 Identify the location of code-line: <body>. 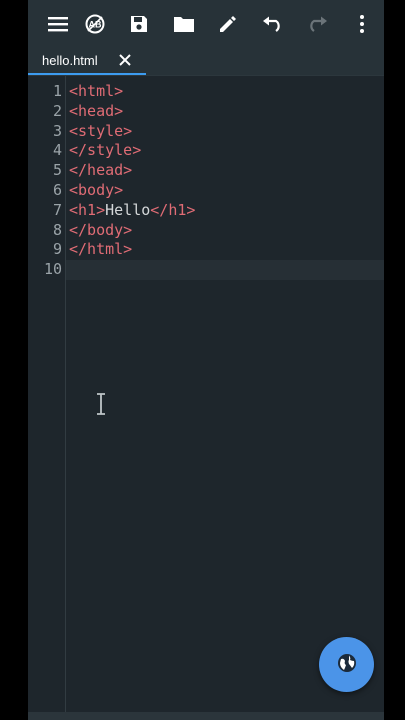
(224, 191).